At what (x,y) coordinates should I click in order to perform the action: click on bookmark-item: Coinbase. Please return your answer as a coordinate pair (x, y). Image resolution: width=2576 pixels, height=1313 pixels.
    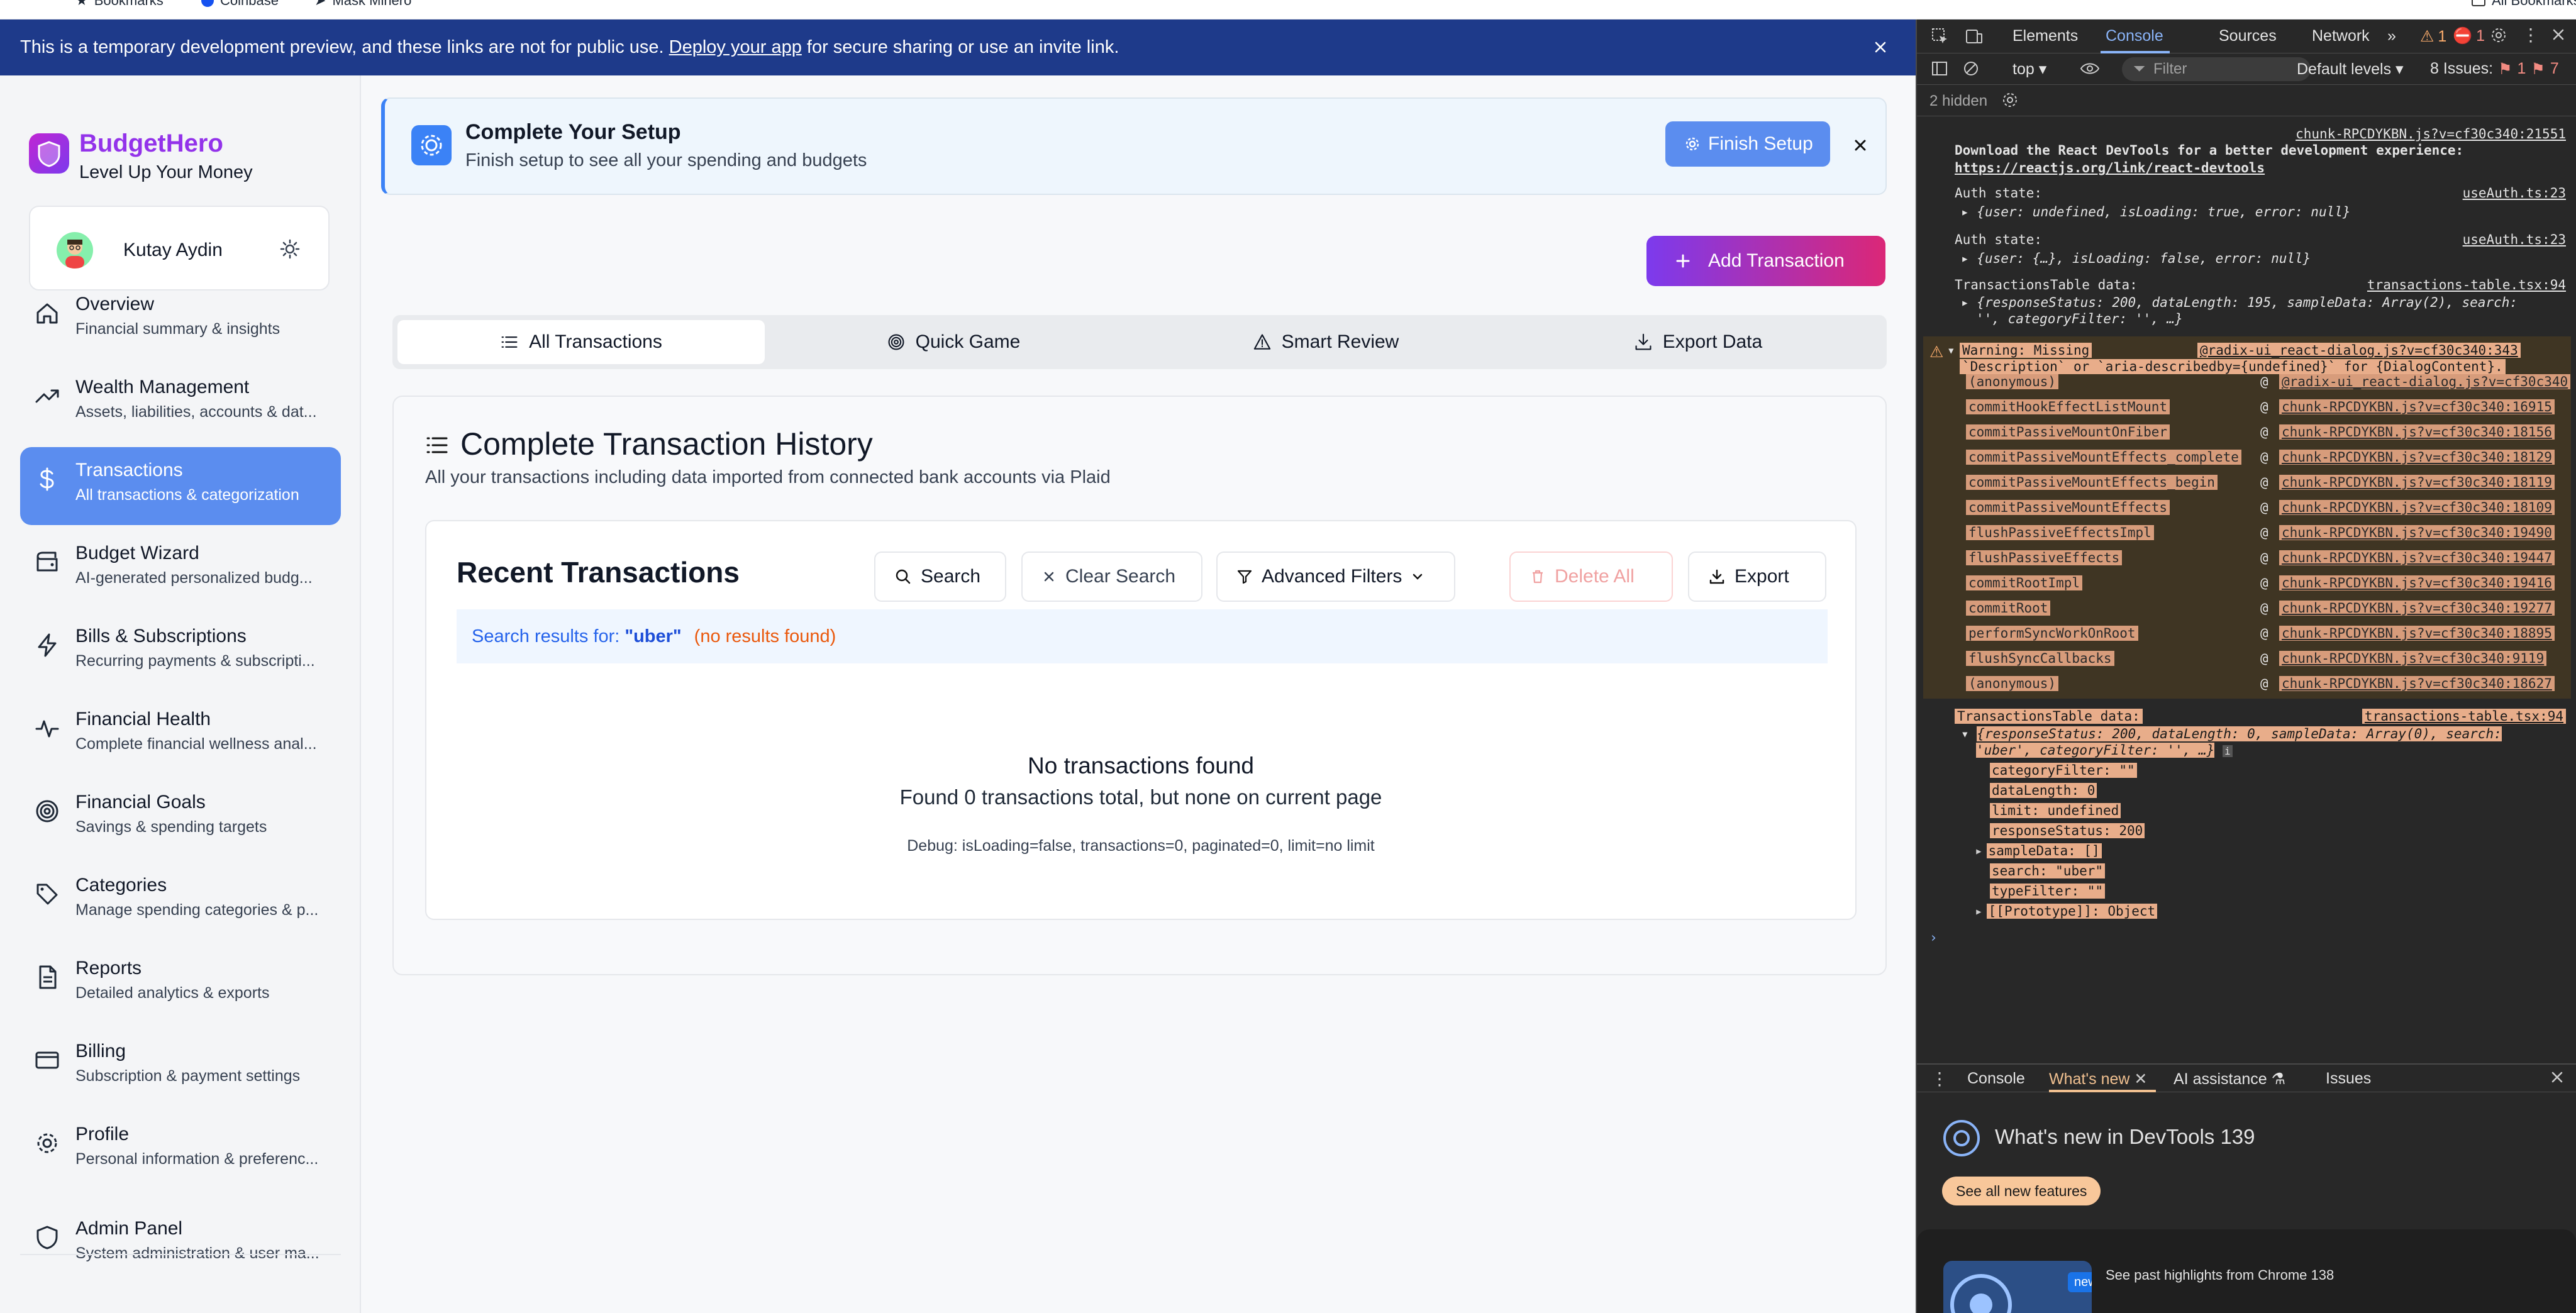
    Looking at the image, I should click on (240, 4).